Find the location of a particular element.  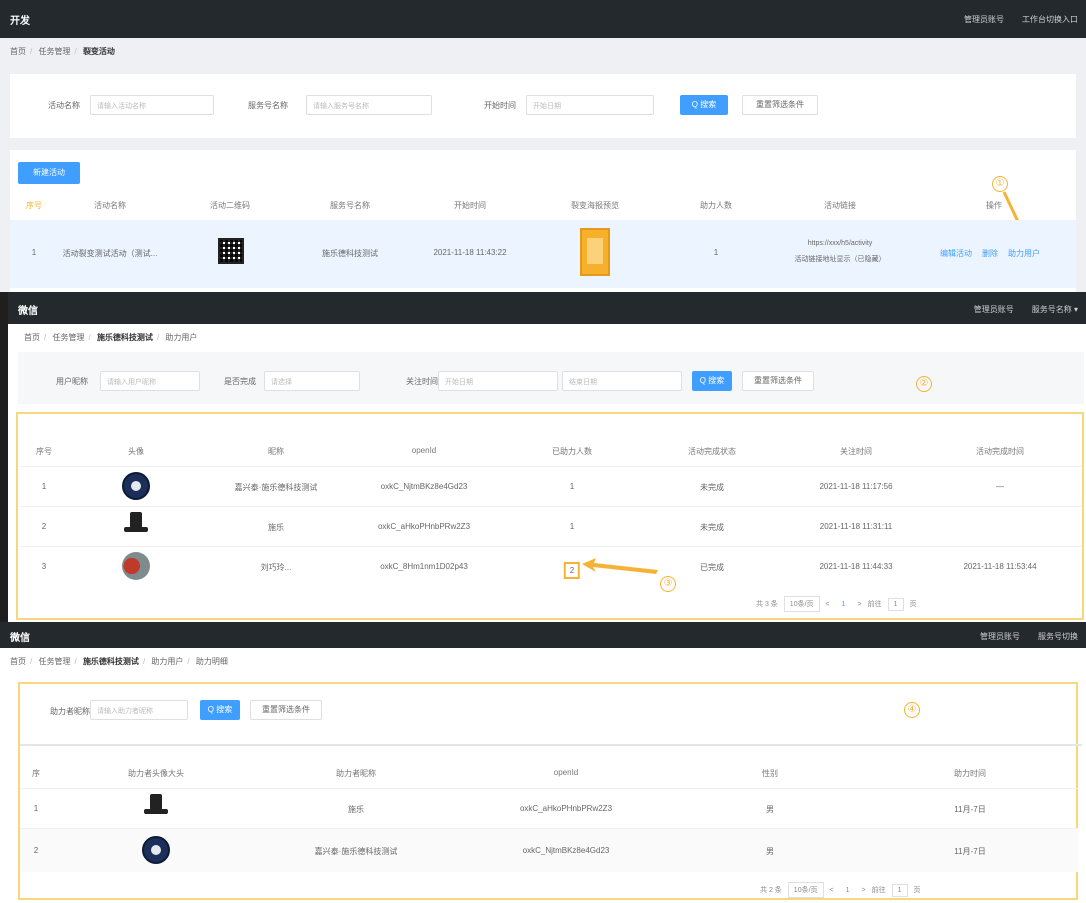

helper-nickname-input: 请输入助力者昵称 is located at coordinates (139, 710).